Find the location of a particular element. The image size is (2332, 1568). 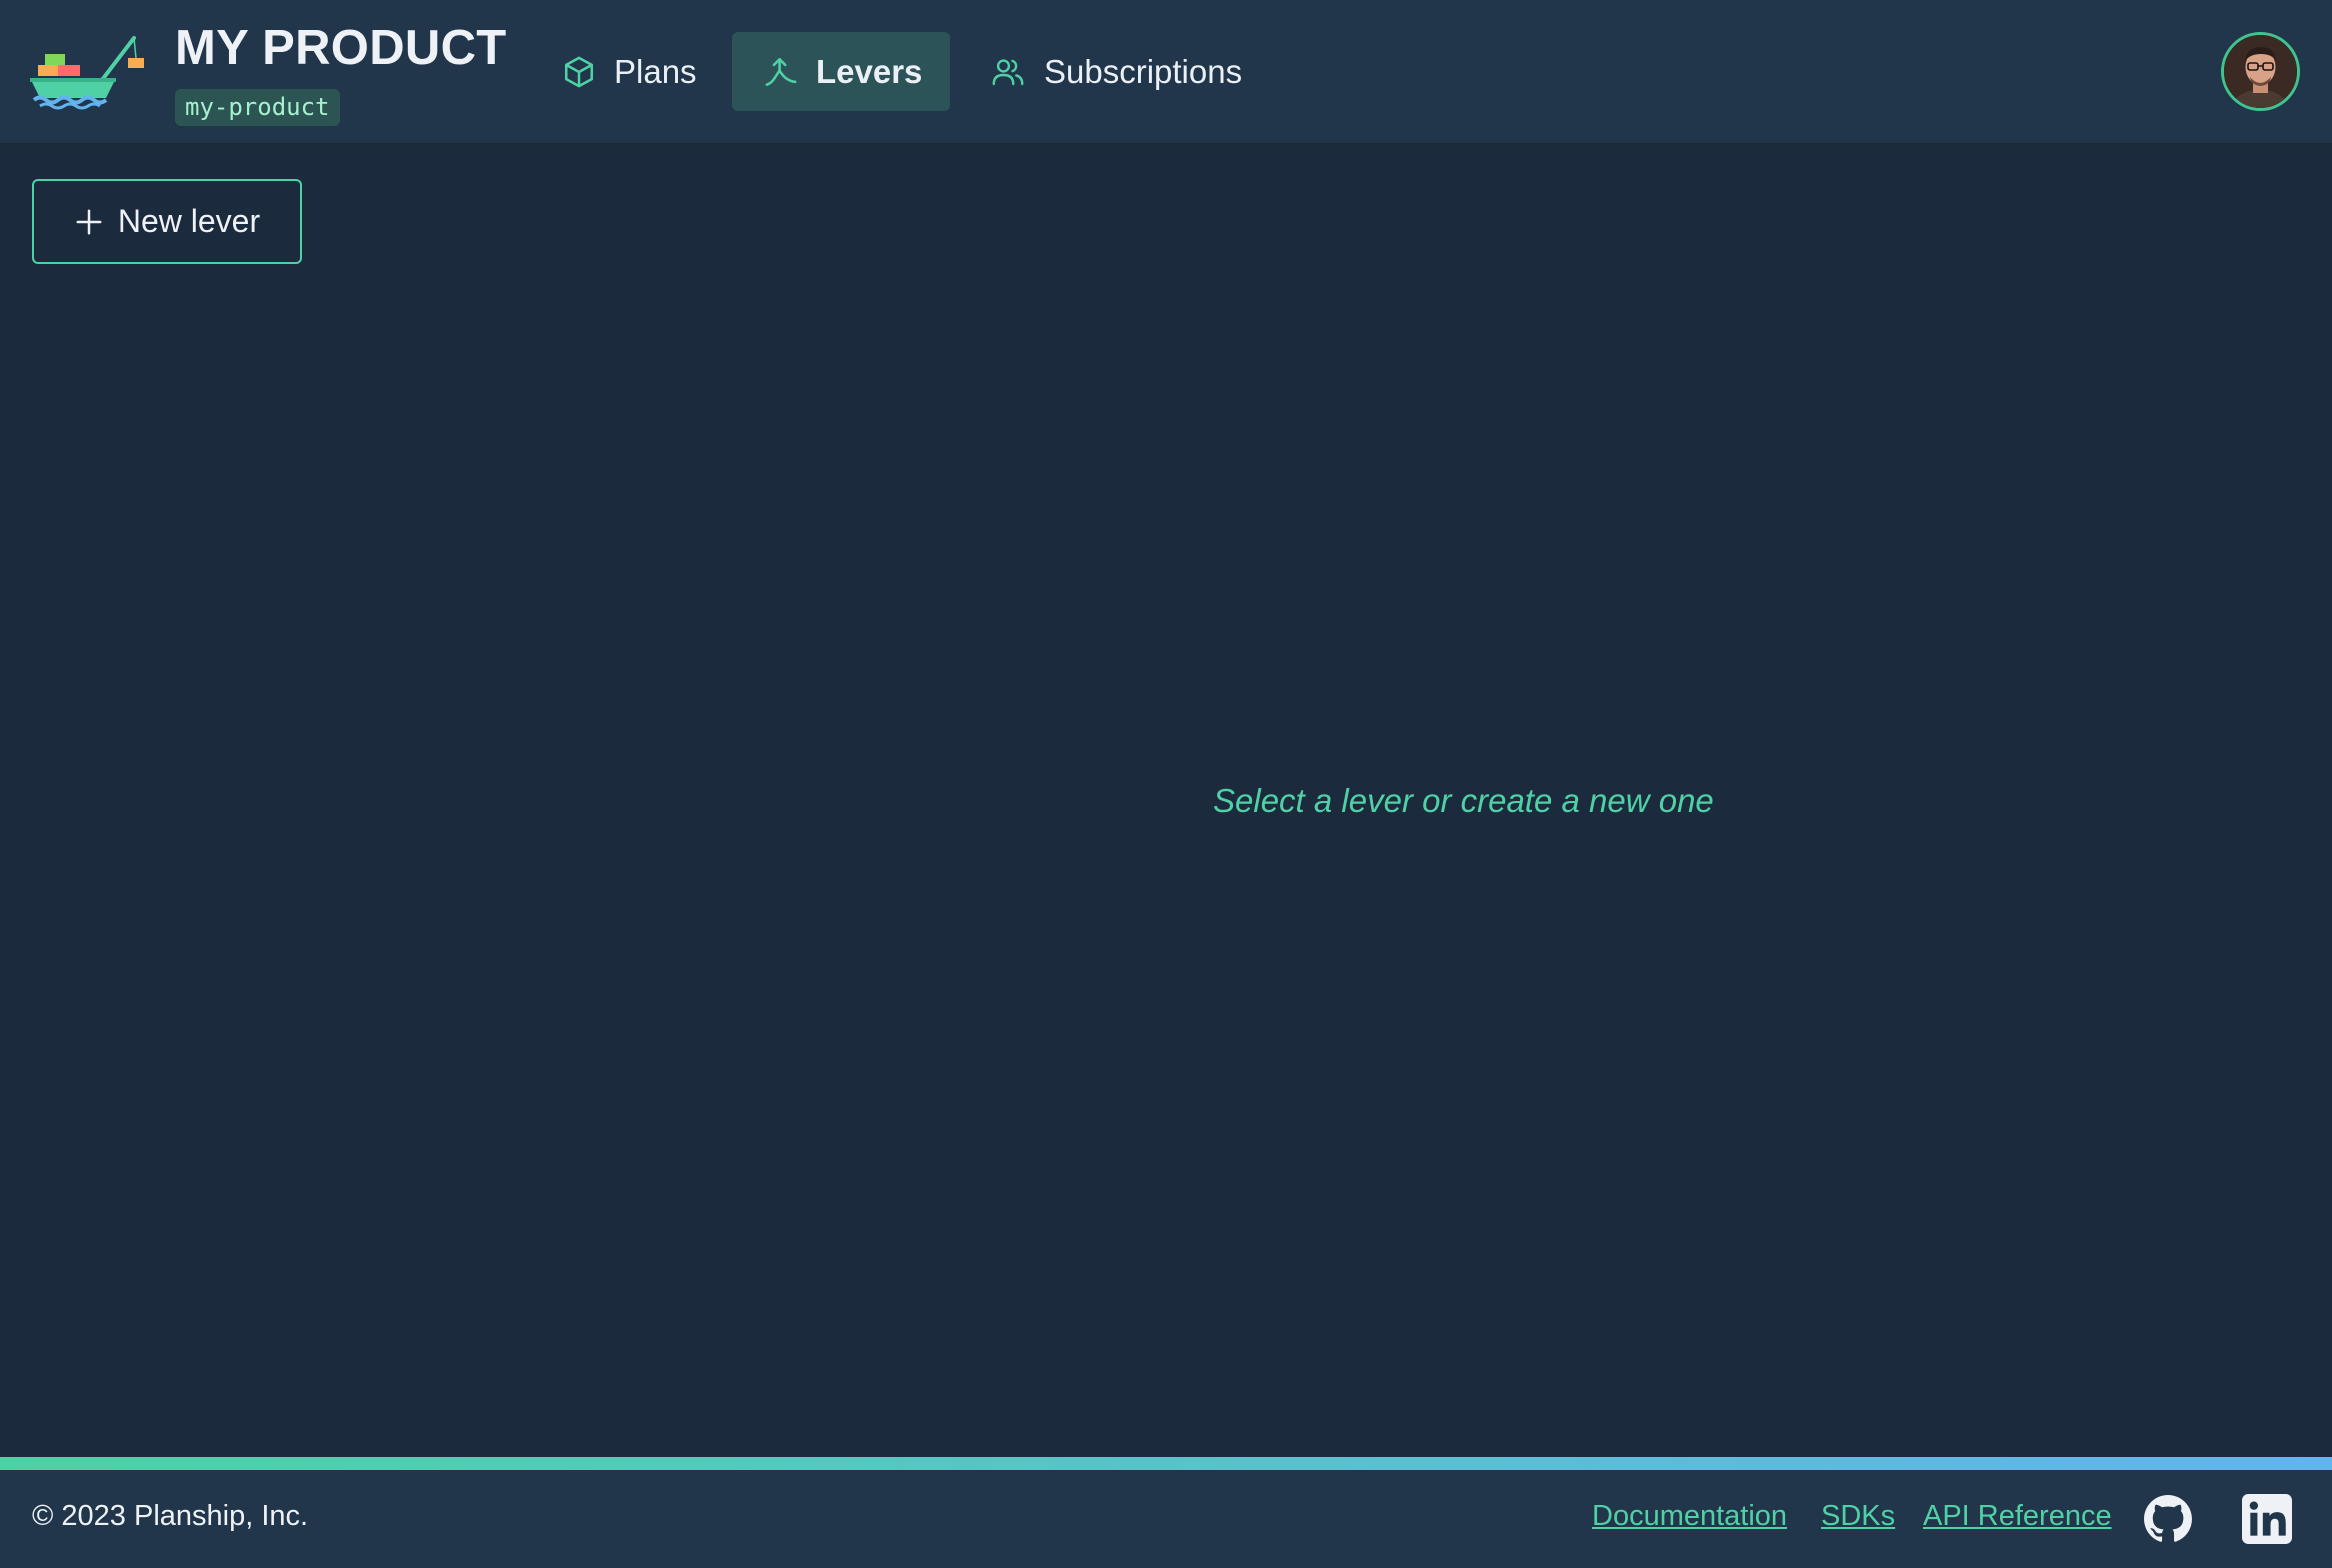

tab-subscriptions: Subscriptions is located at coordinates (1111, 71).